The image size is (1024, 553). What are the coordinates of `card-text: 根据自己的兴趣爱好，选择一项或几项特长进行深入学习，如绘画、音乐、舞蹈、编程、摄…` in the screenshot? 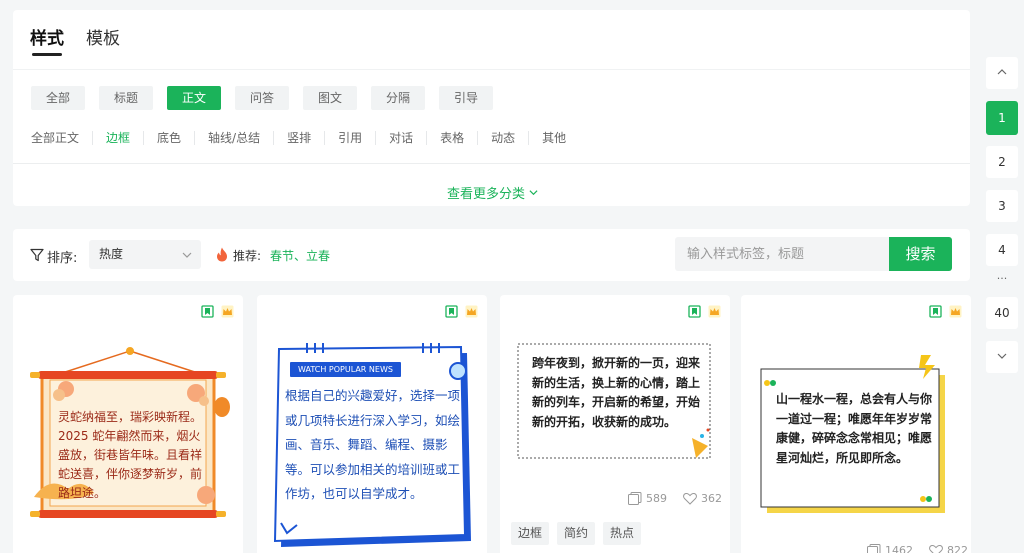 It's located at (373, 444).